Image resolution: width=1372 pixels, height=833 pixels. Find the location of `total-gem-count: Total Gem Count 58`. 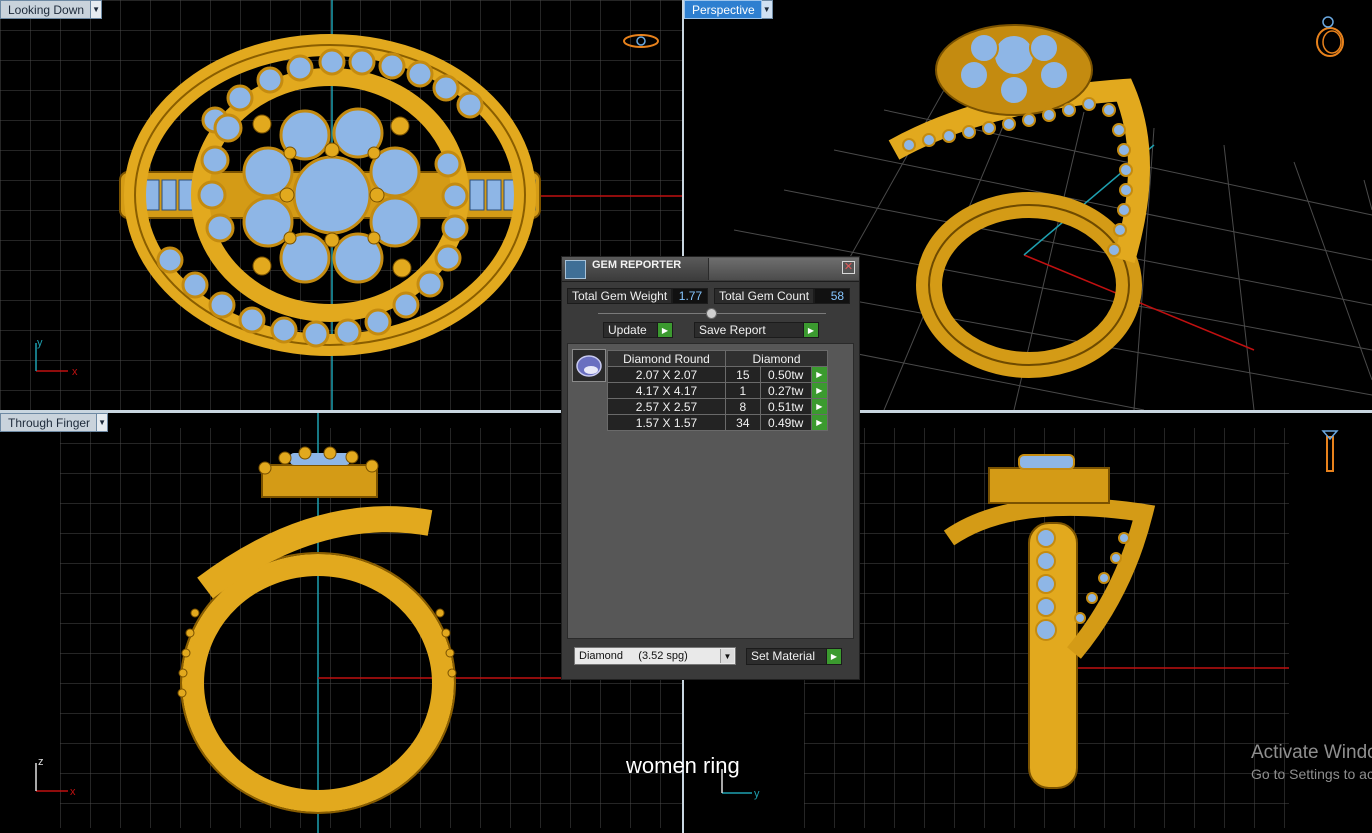

total-gem-count: Total Gem Count 58 is located at coordinates (782, 296).